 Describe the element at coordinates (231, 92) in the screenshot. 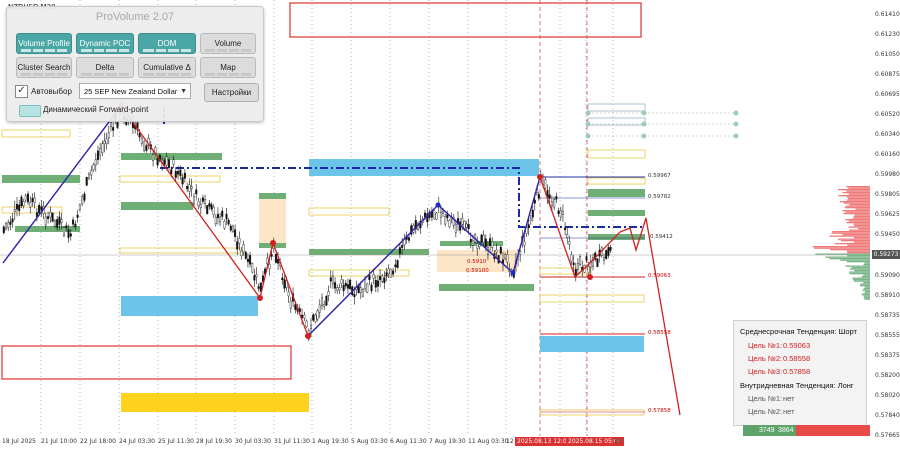

I see `settings-button: Настройки` at that location.